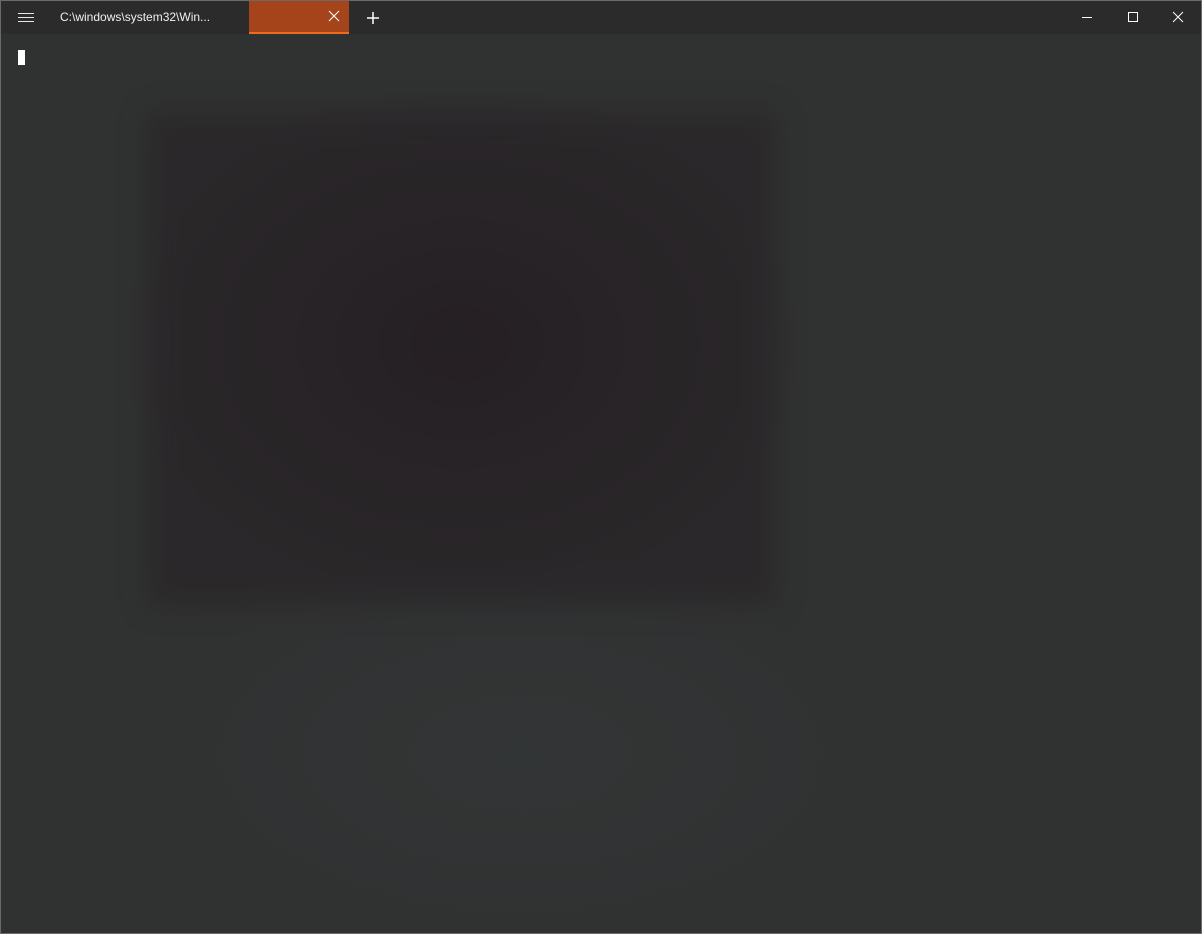  I want to click on maximize-icon, so click(1133, 17).